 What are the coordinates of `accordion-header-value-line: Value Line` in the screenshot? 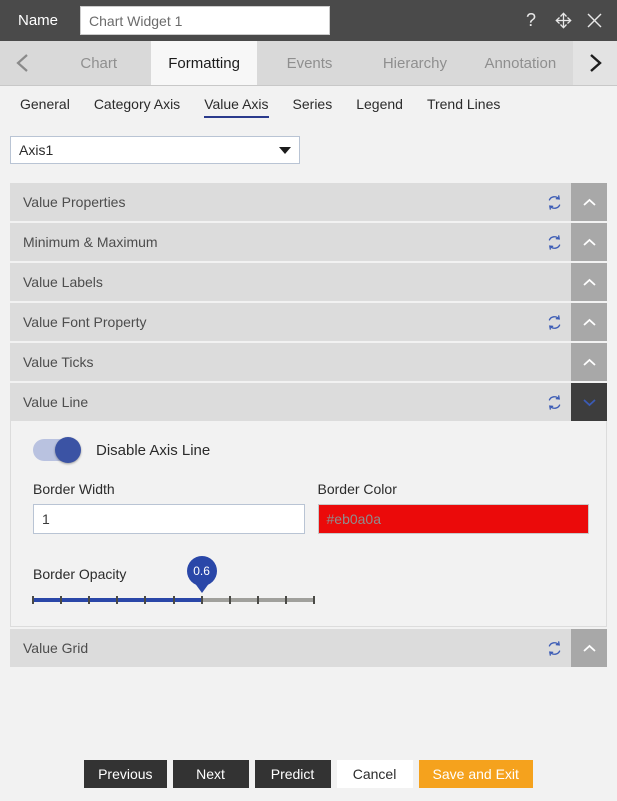 It's located at (308, 402).